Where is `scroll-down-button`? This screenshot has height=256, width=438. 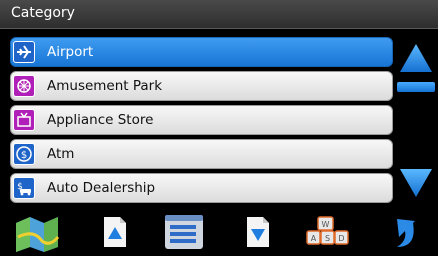
scroll-down-button is located at coordinates (416, 183).